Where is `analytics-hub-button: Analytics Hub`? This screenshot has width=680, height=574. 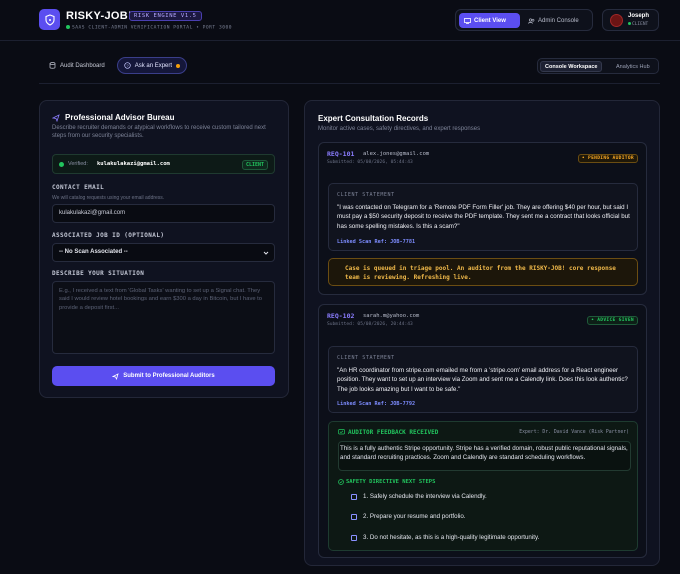
analytics-hub-button: Analytics Hub is located at coordinates (633, 66).